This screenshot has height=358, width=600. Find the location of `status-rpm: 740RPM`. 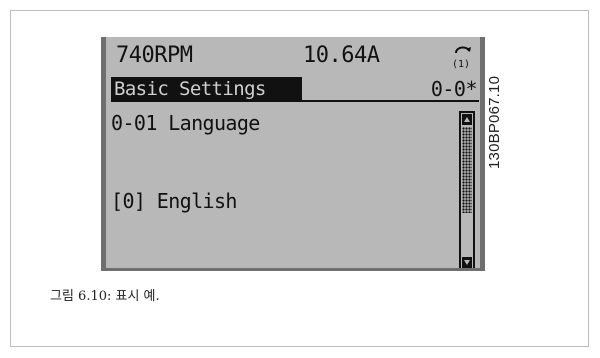

status-rpm: 740RPM is located at coordinates (154, 55).